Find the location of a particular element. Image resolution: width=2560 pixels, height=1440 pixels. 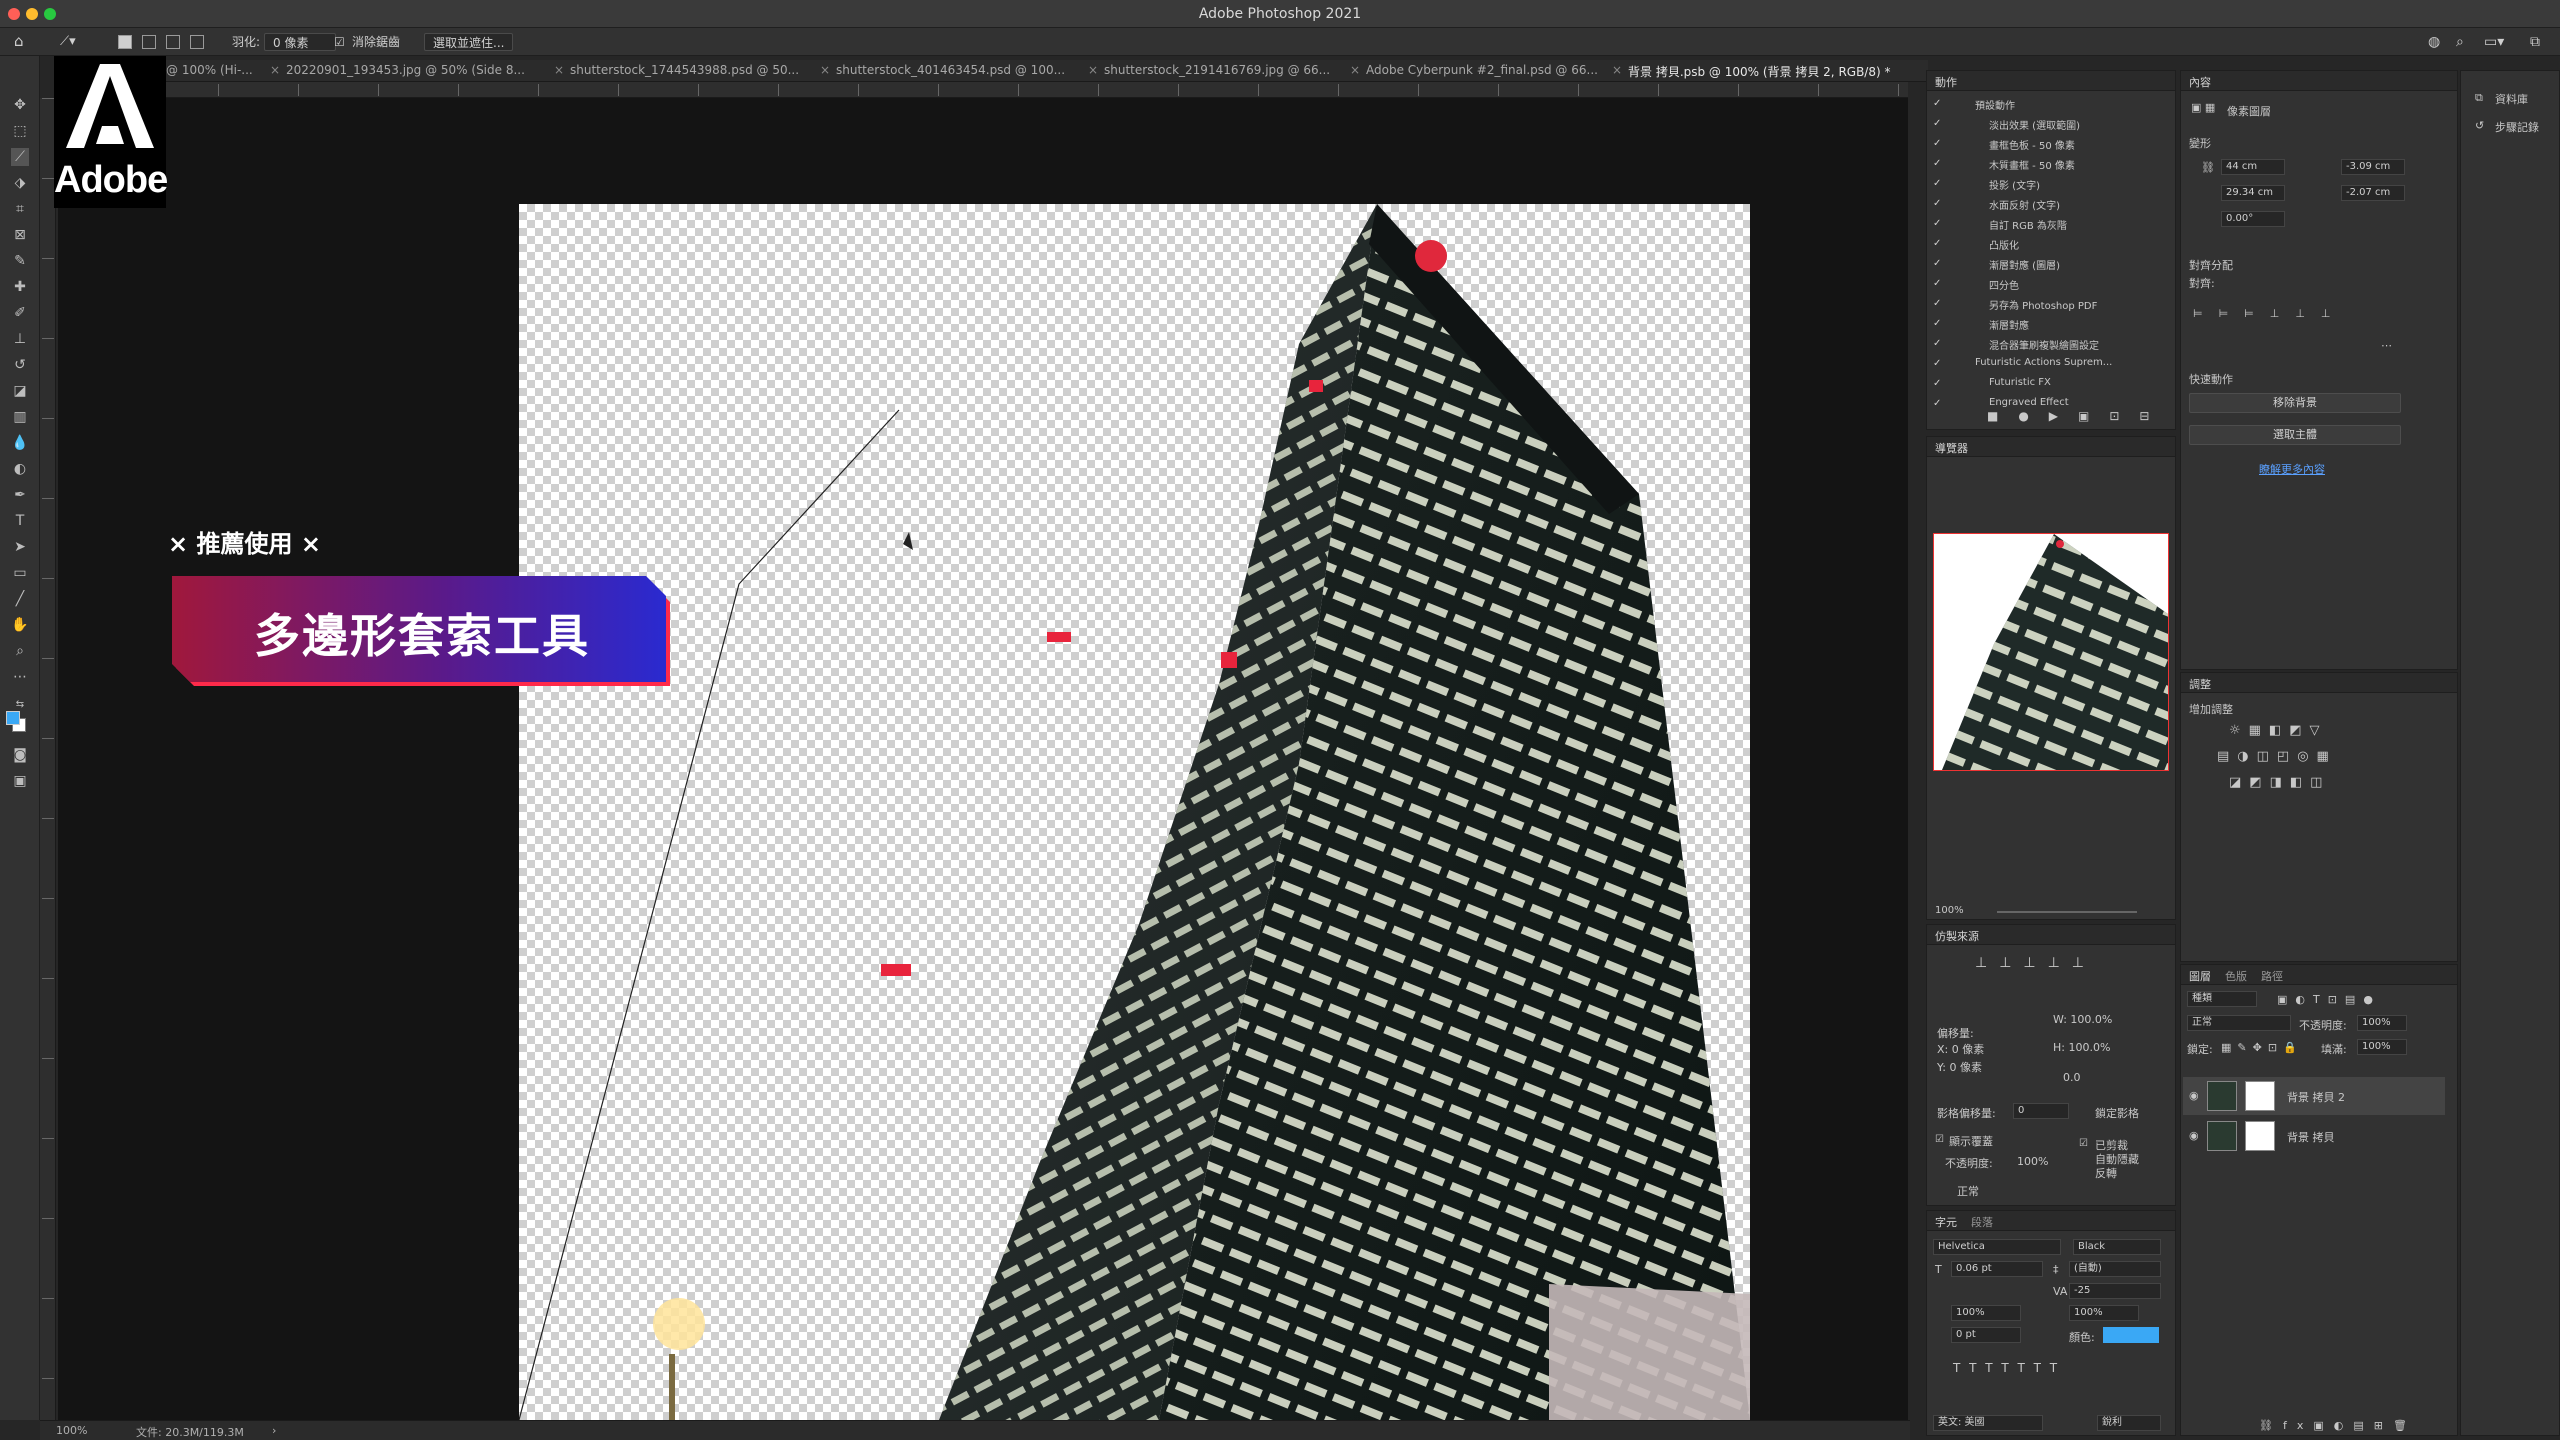

subtract-selection-icon is located at coordinates (173, 42).